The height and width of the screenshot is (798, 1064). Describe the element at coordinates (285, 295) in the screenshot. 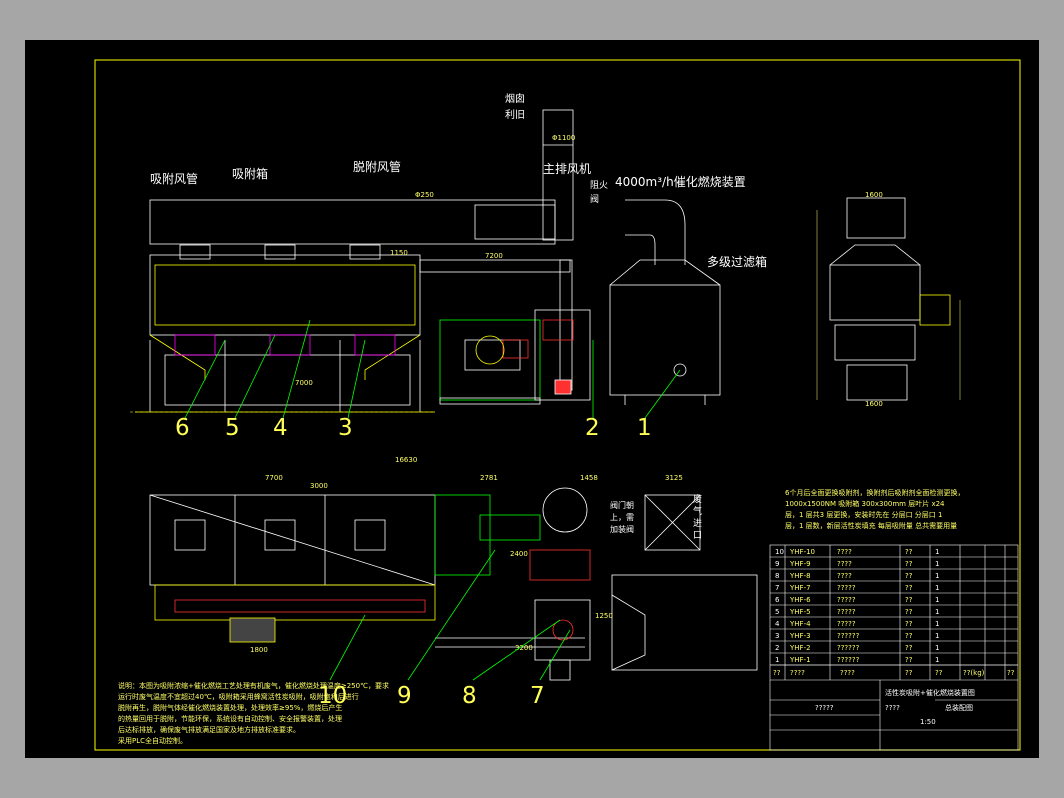

I see `adsorption-boxes` at that location.